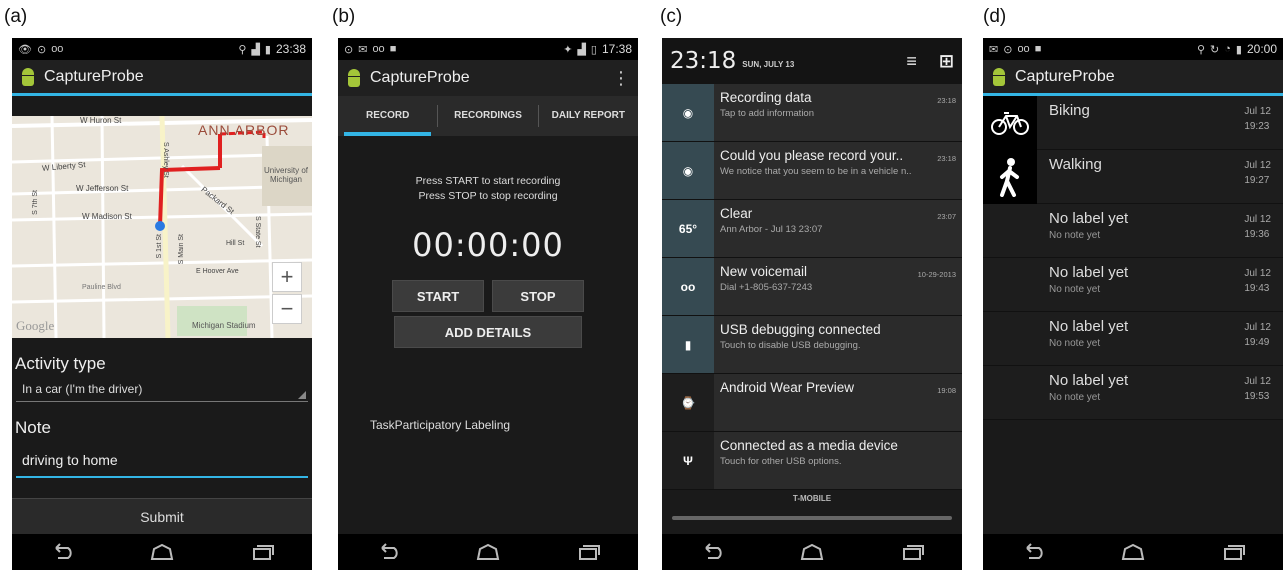 This screenshot has width=1283, height=570. Describe the element at coordinates (936, 274) in the screenshot. I see `notification-time: 10-29-2013` at that location.